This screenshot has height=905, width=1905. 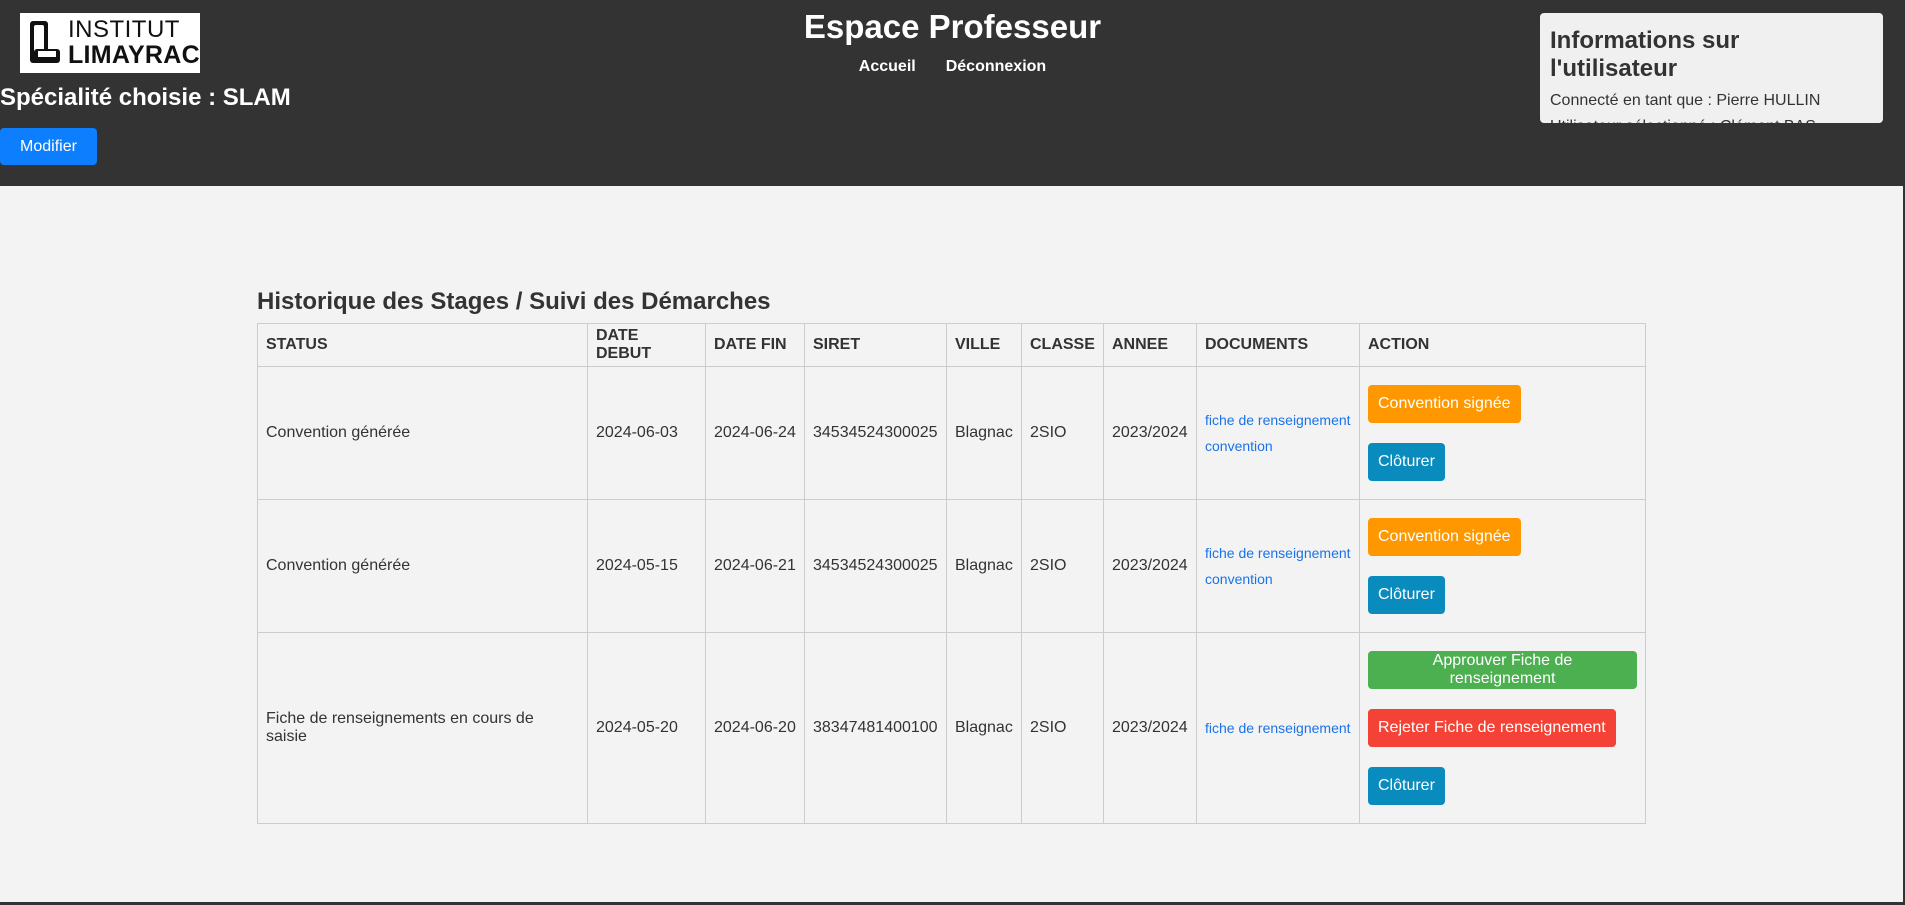 I want to click on cell-date-fin: 2024-06-24, so click(x=755, y=433).